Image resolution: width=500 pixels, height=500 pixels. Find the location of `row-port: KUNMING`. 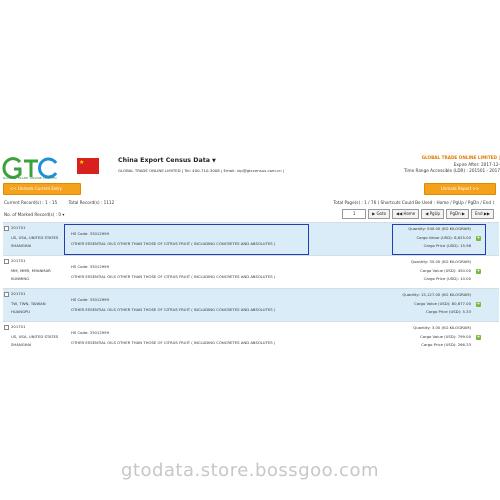

row-port: KUNMING is located at coordinates (20, 278).